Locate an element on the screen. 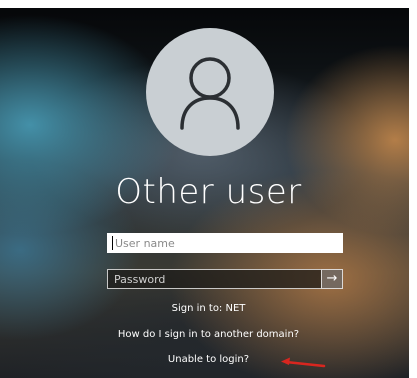  image-border-top is located at coordinates (208, 4).